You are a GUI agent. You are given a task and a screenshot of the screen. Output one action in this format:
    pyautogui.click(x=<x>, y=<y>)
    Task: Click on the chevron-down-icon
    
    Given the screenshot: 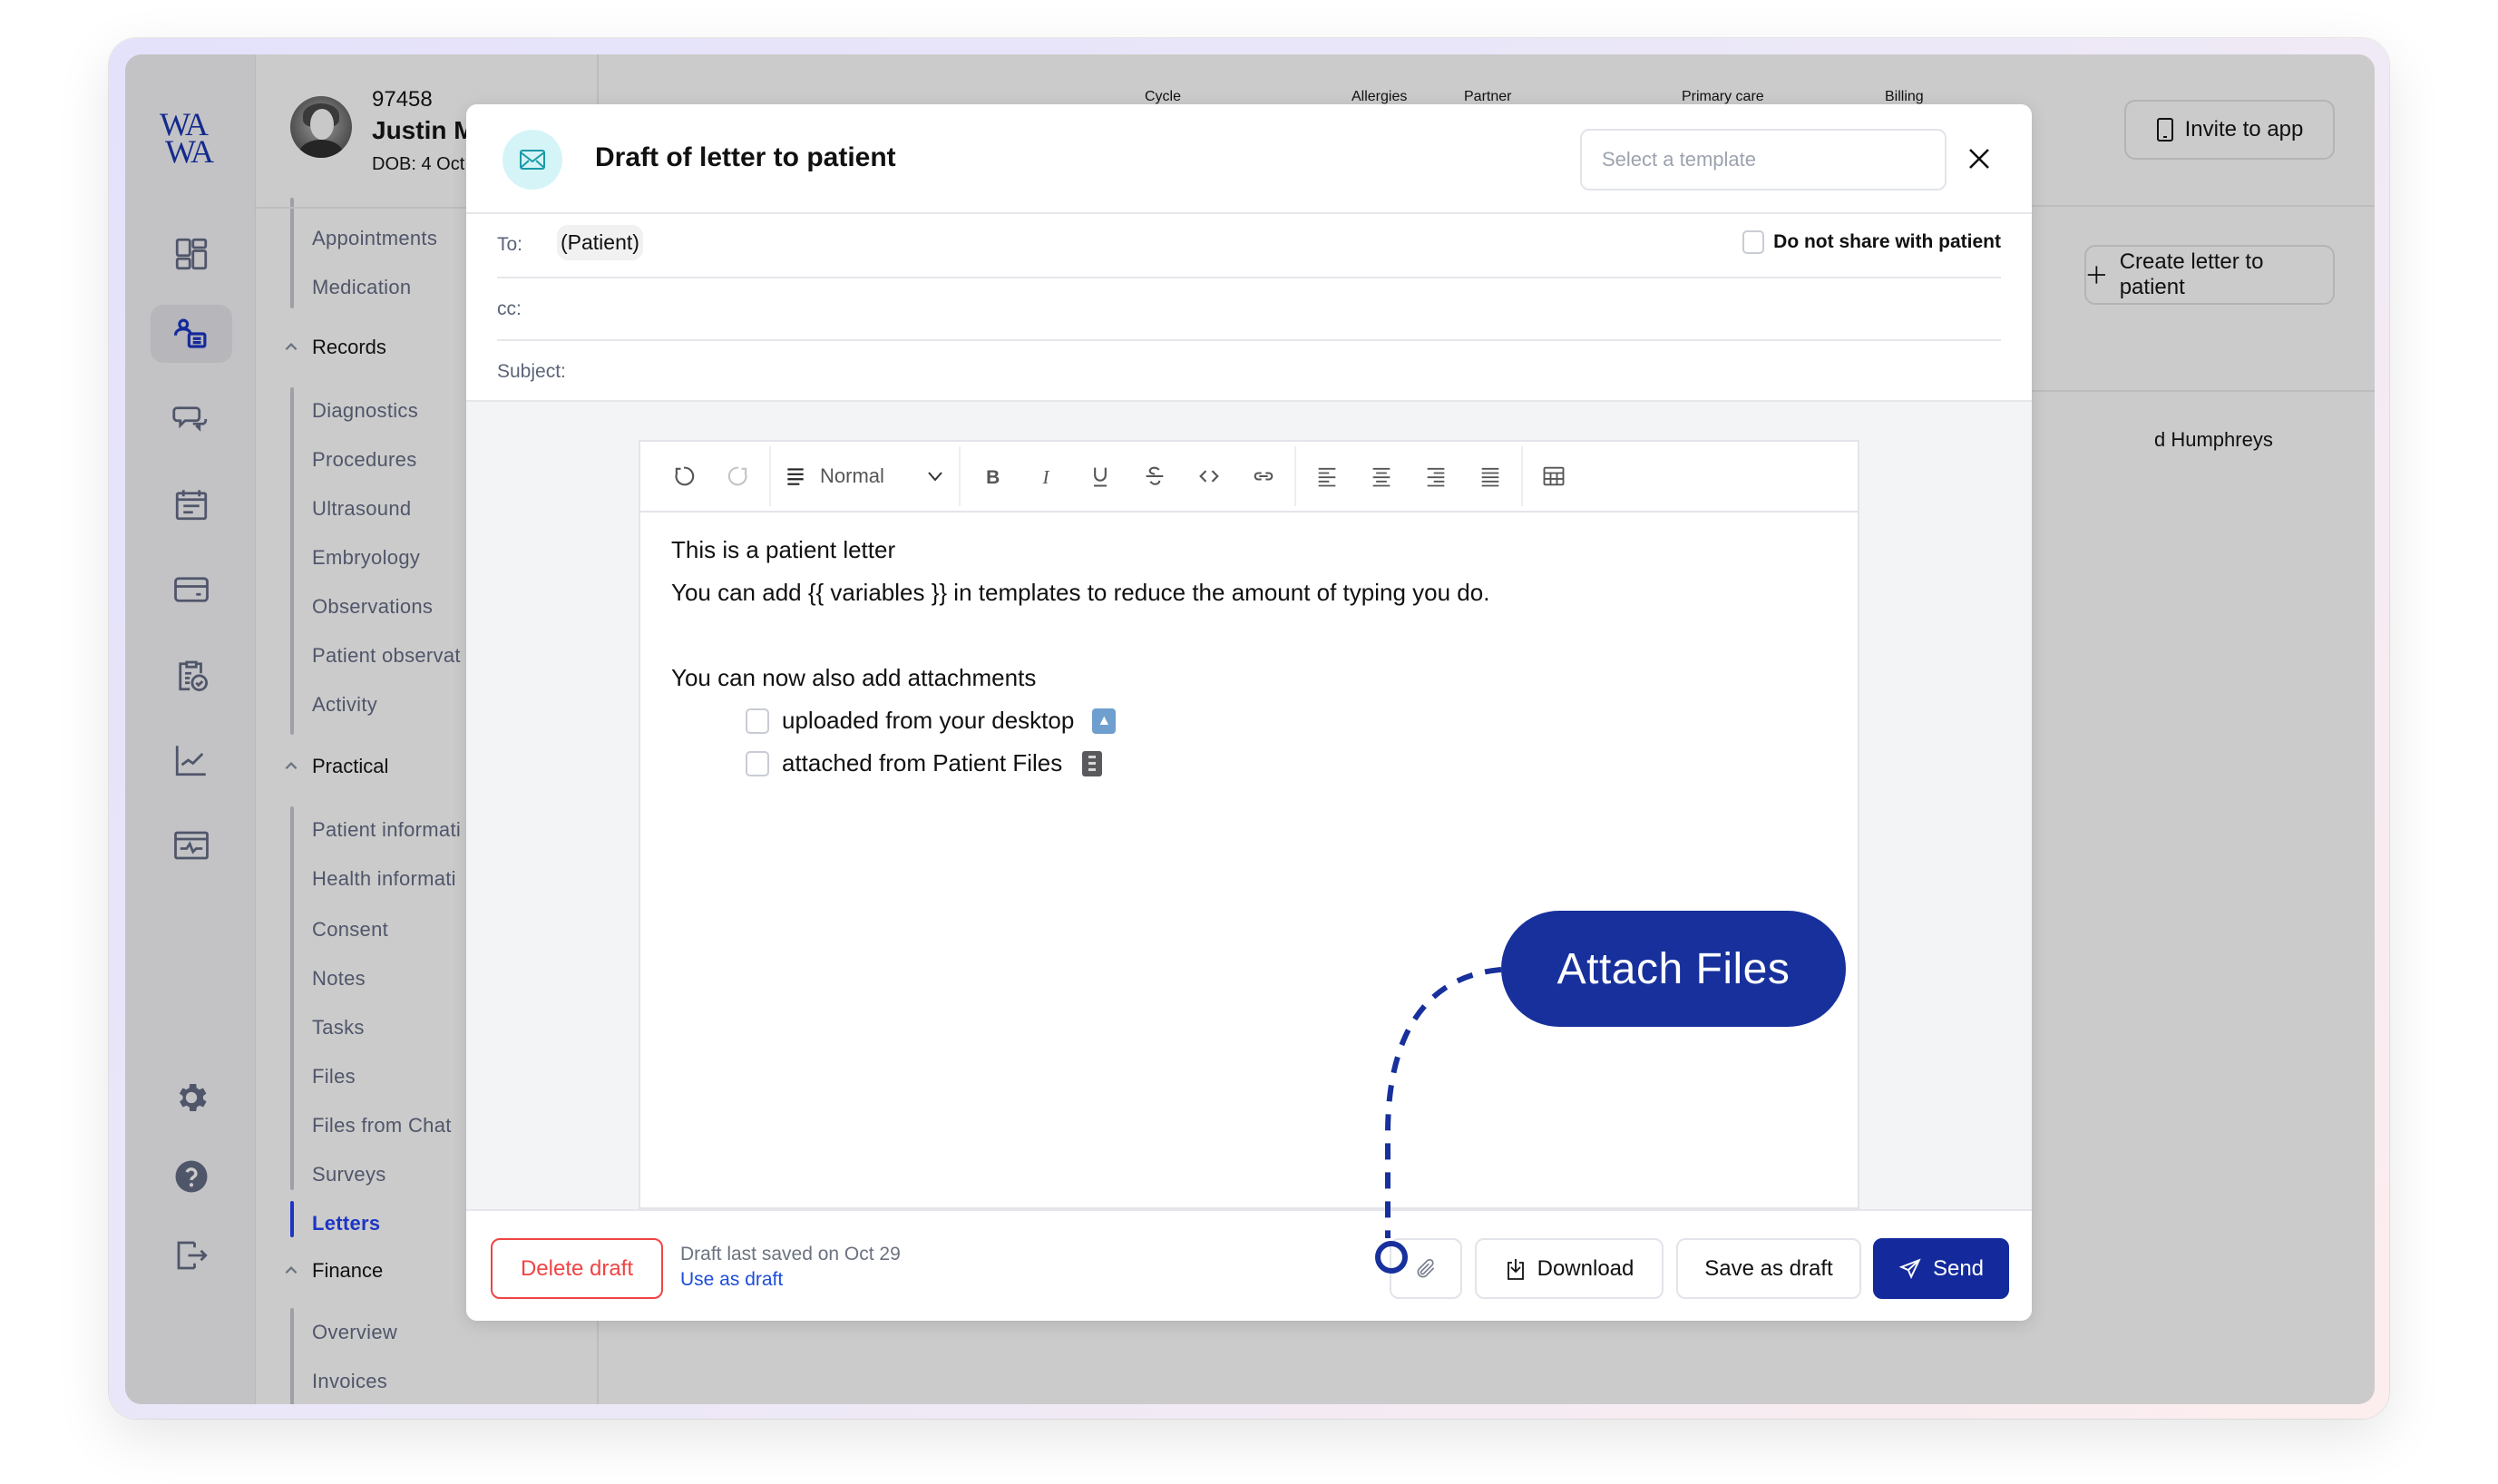 What is the action you would take?
    pyautogui.click(x=935, y=477)
    